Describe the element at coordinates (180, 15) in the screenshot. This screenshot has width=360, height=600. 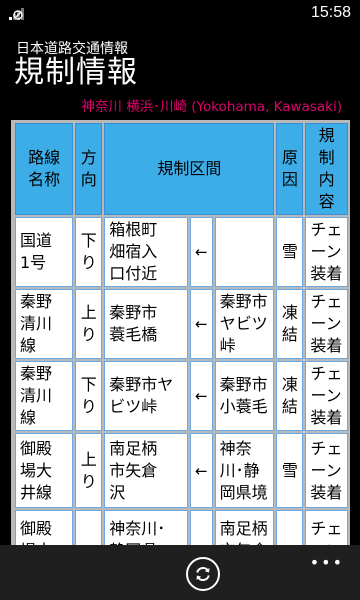
I see `status-bar: 15:58` at that location.